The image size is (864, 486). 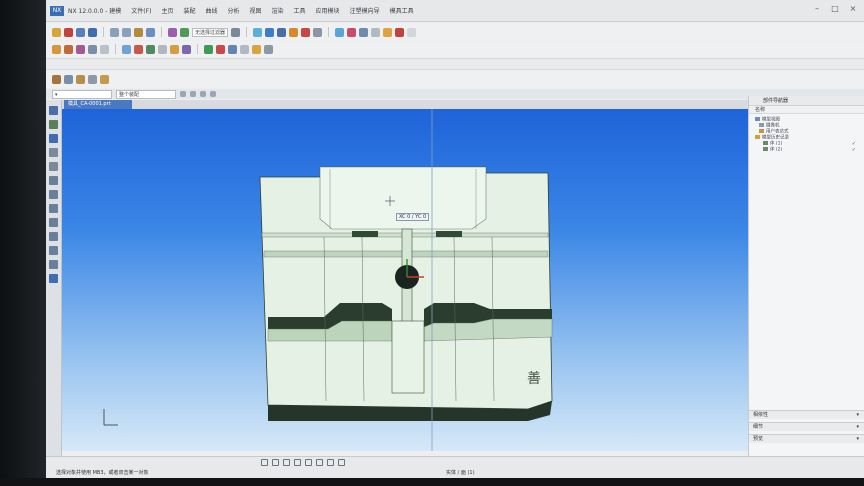 I want to click on constraint-navigator-icon, so click(x=53, y=124).